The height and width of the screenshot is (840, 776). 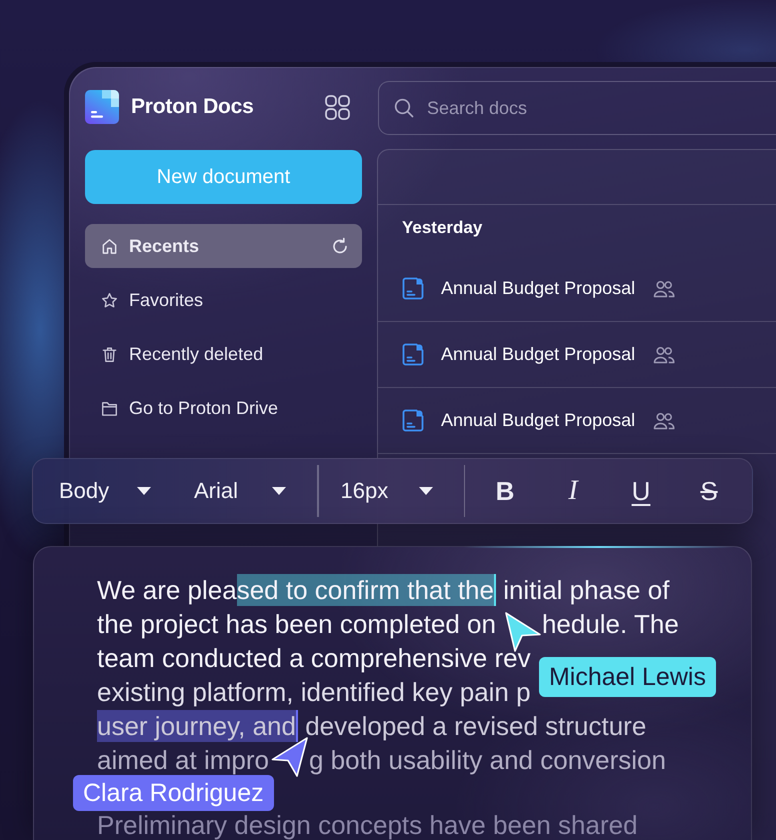 I want to click on document-text: g both usability and conversion, so click(x=487, y=760).